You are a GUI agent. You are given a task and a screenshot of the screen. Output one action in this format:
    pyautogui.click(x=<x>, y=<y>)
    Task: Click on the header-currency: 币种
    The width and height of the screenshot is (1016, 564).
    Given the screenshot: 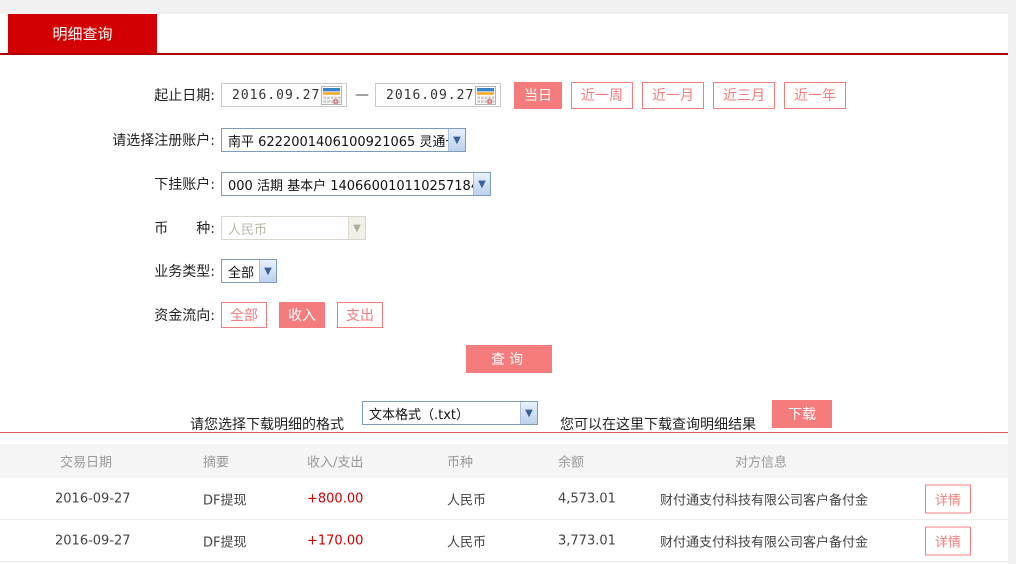 What is the action you would take?
    pyautogui.click(x=460, y=463)
    